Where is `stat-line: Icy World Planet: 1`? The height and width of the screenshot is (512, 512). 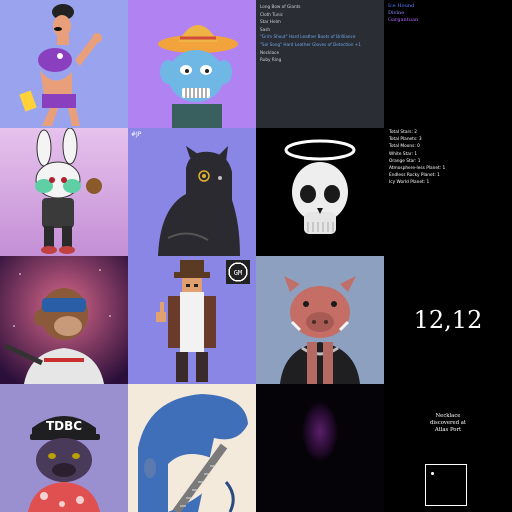
stat-line: Icy World Planet: 1 is located at coordinates (409, 183).